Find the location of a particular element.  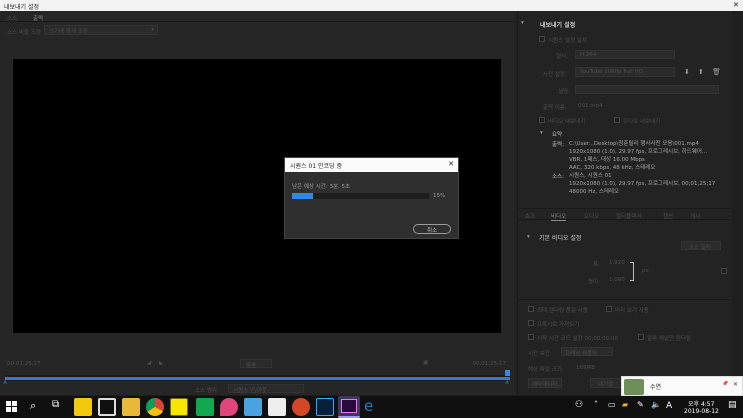

time-interp-label: 시간 보간: is located at coordinates (540, 354).